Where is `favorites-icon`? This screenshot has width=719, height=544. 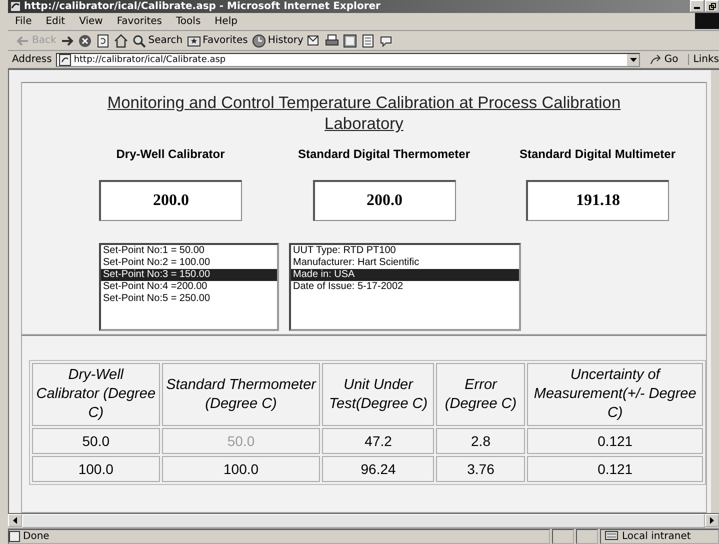 favorites-icon is located at coordinates (193, 41).